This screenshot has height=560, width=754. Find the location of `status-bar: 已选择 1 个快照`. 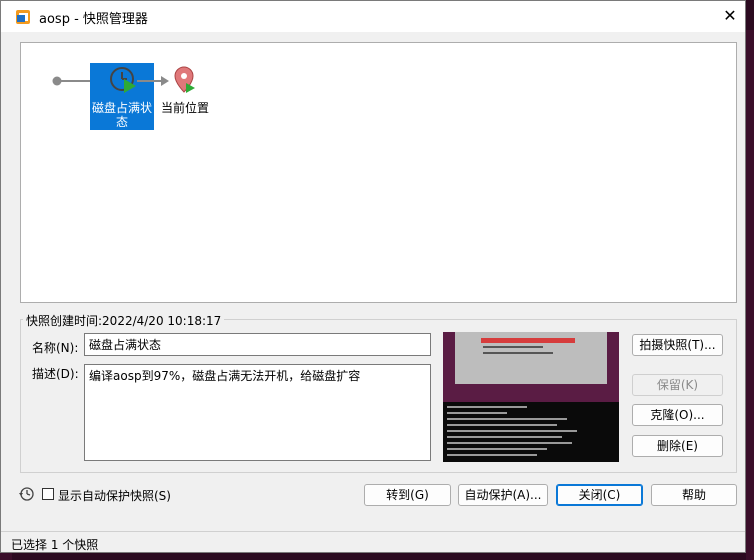

status-bar: 已选择 1 个快照 is located at coordinates (373, 542).